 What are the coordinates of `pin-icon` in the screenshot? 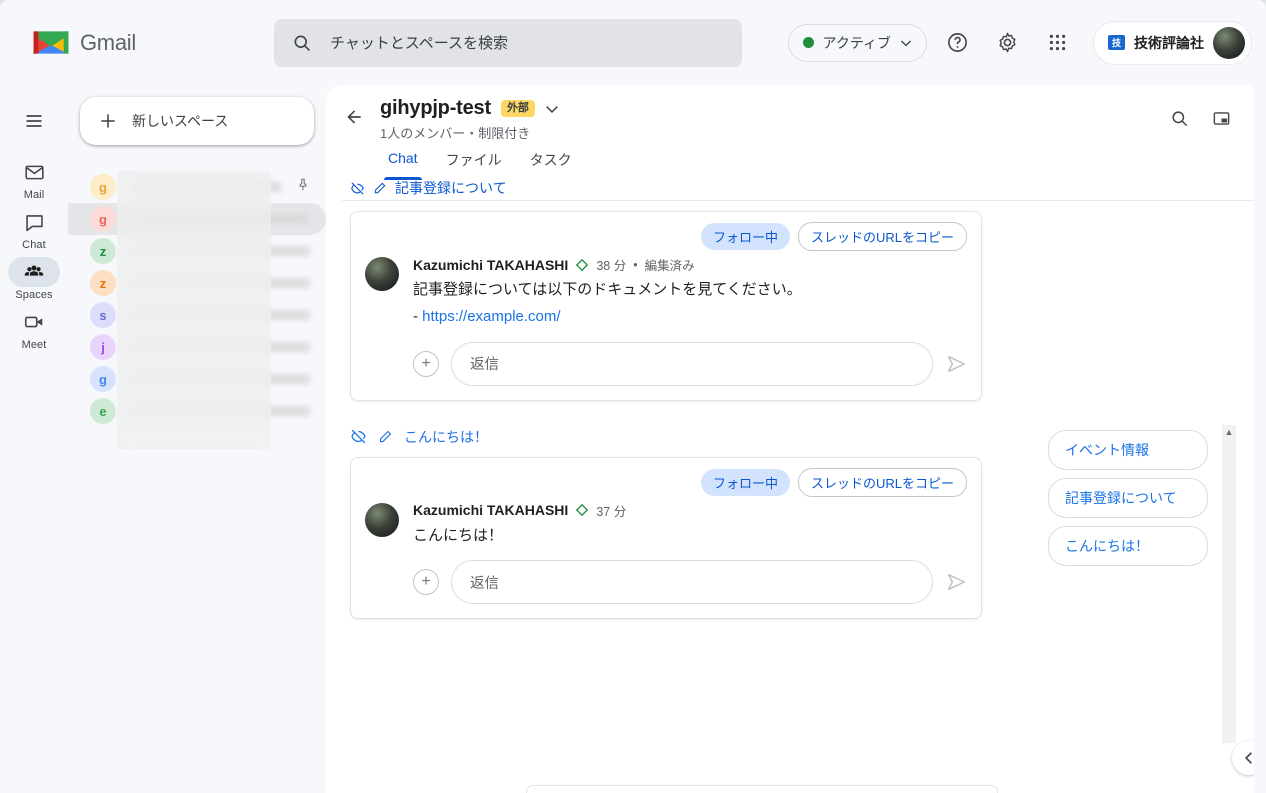 It's located at (303, 187).